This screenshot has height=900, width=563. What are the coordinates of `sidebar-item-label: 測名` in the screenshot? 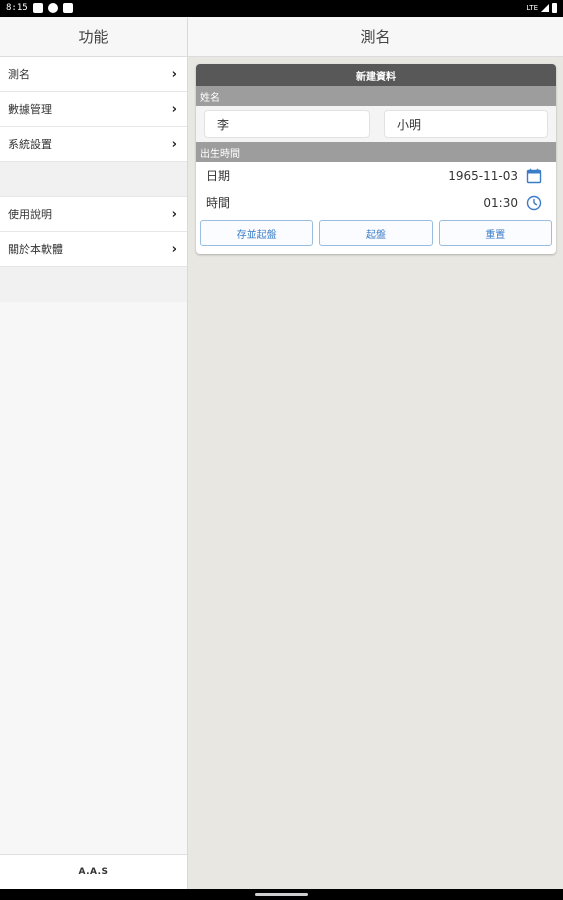 It's located at (19, 74).